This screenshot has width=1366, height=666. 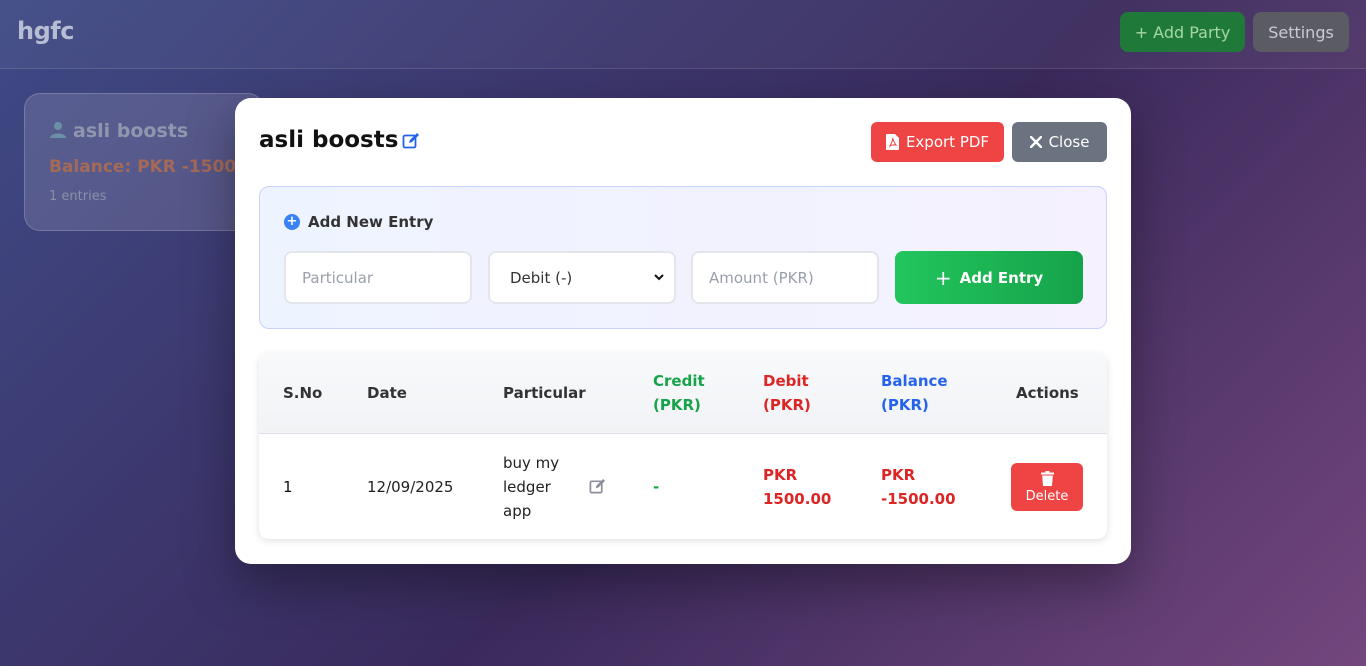 I want to click on delete-label: Delete, so click(x=1047, y=496).